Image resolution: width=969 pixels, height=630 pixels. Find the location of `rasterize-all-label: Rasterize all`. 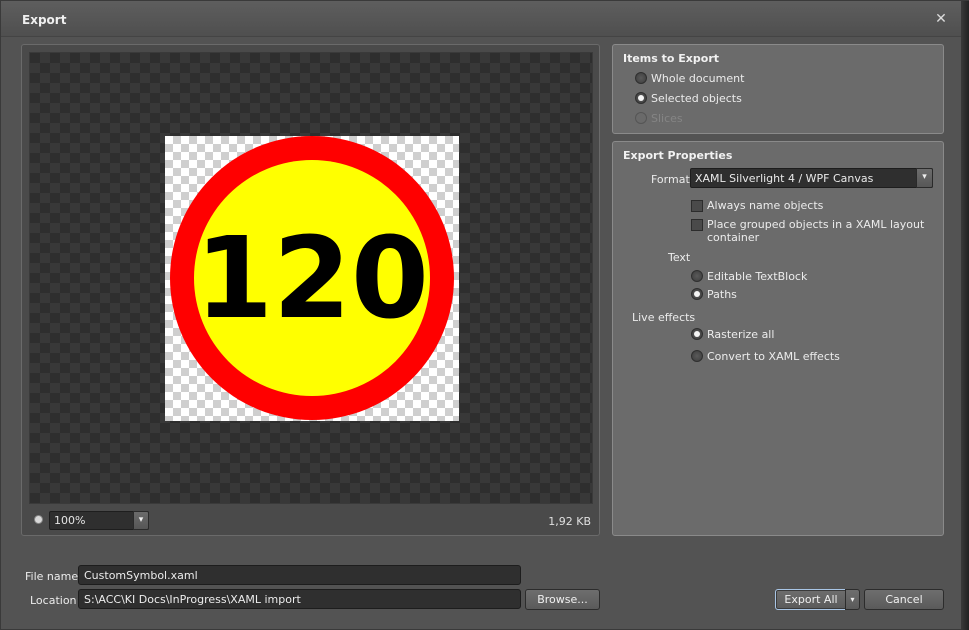

rasterize-all-label: Rasterize all is located at coordinates (740, 334).